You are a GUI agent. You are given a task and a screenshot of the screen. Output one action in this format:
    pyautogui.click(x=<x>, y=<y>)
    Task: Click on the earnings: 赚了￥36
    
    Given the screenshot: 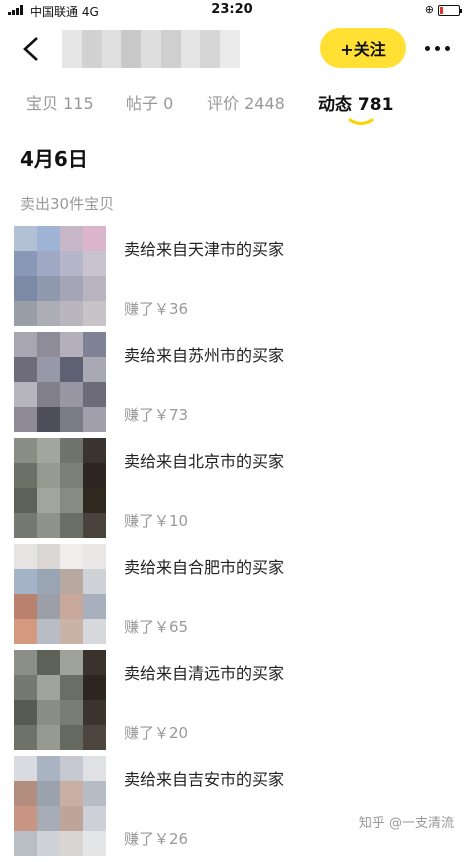 What is the action you would take?
    pyautogui.click(x=156, y=309)
    